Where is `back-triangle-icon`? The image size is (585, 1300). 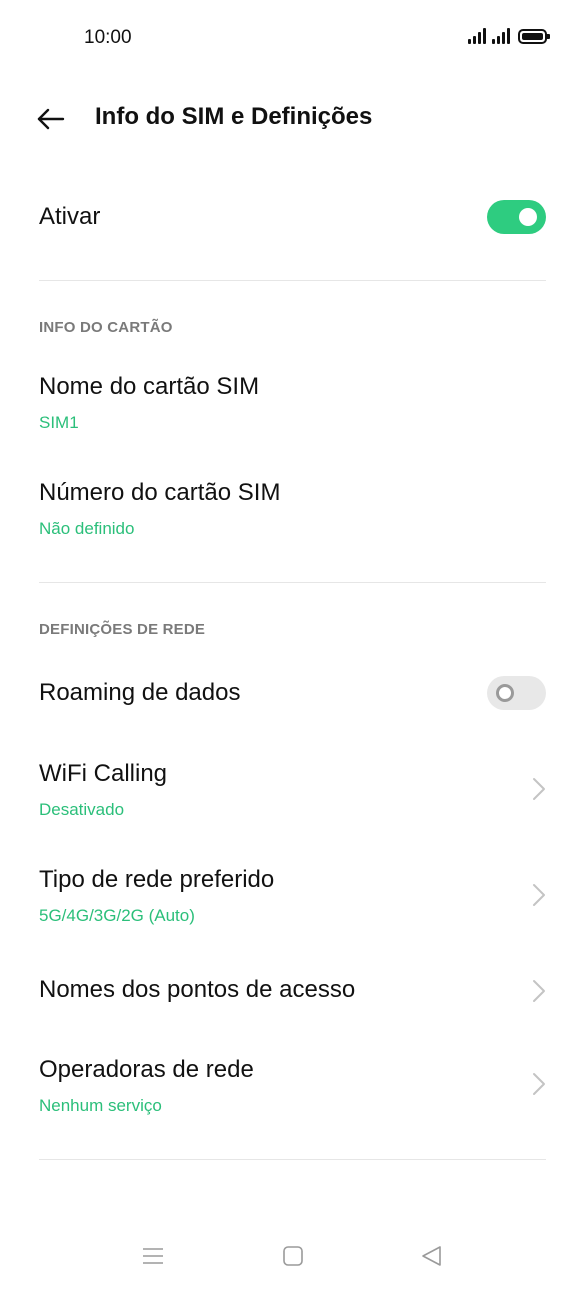
back-triangle-icon is located at coordinates (431, 1256).